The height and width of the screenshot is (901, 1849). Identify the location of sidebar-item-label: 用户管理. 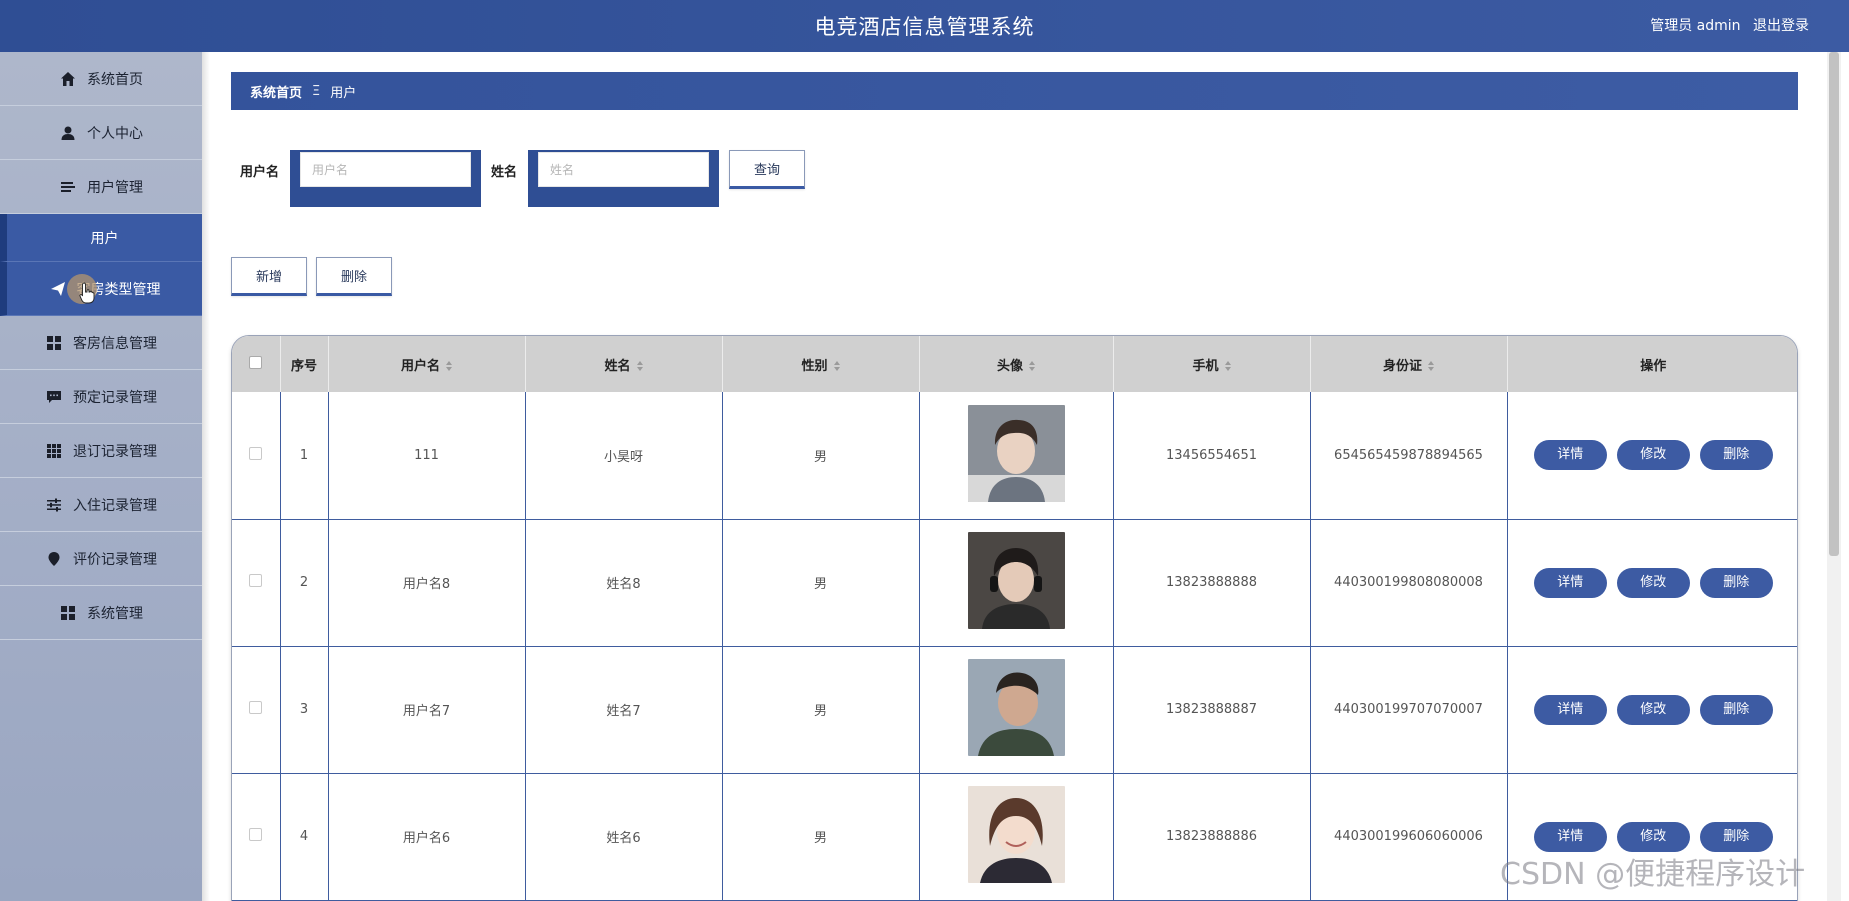
(115, 187).